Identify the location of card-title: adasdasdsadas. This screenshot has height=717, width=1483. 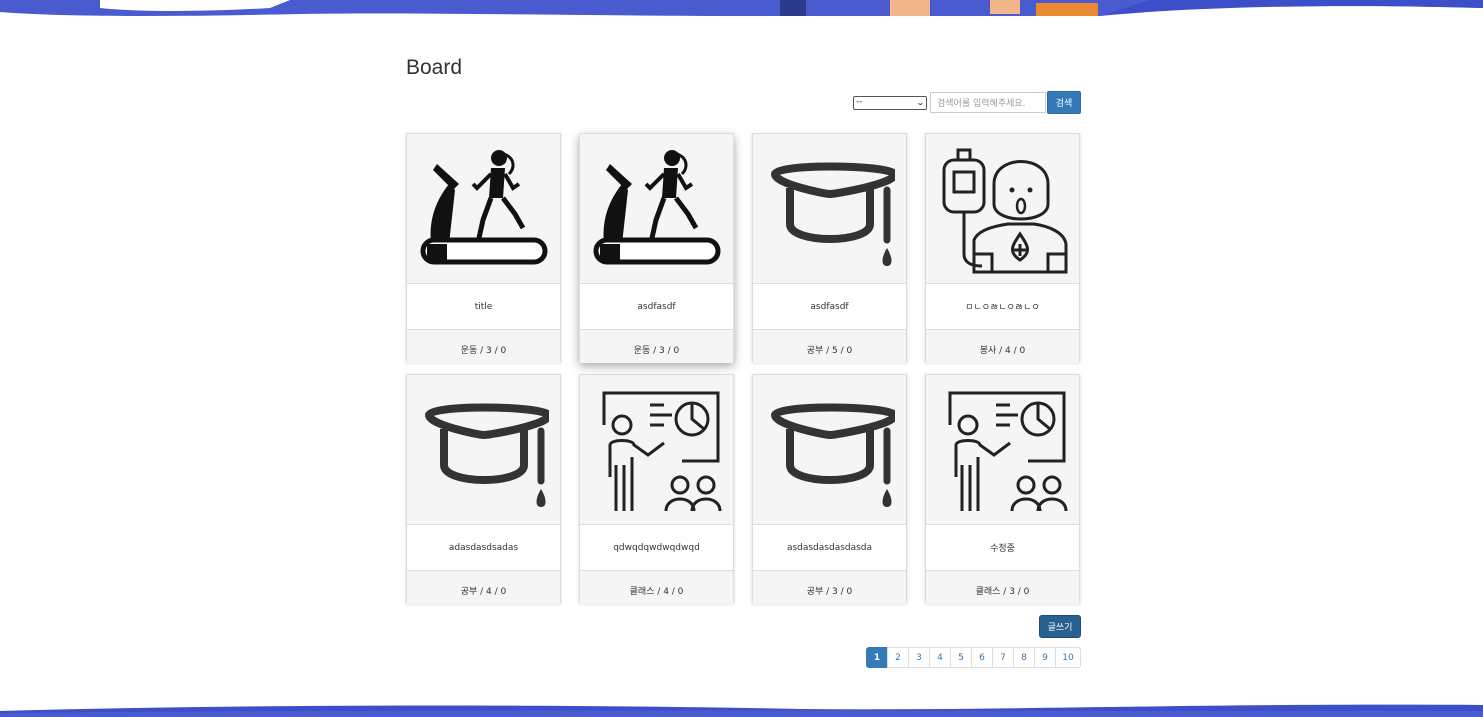
(483, 548).